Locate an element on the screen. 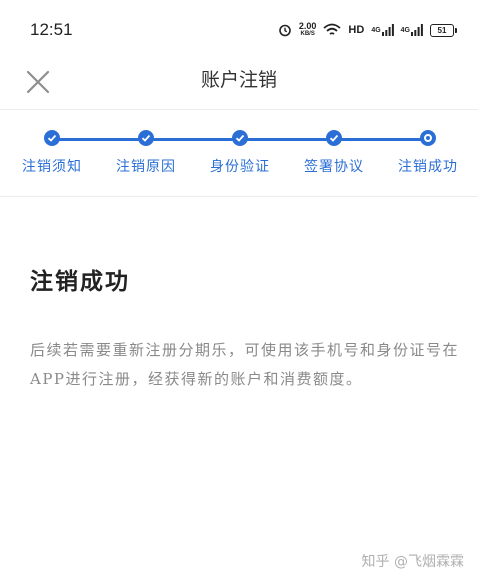  close-icon is located at coordinates (38, 82).